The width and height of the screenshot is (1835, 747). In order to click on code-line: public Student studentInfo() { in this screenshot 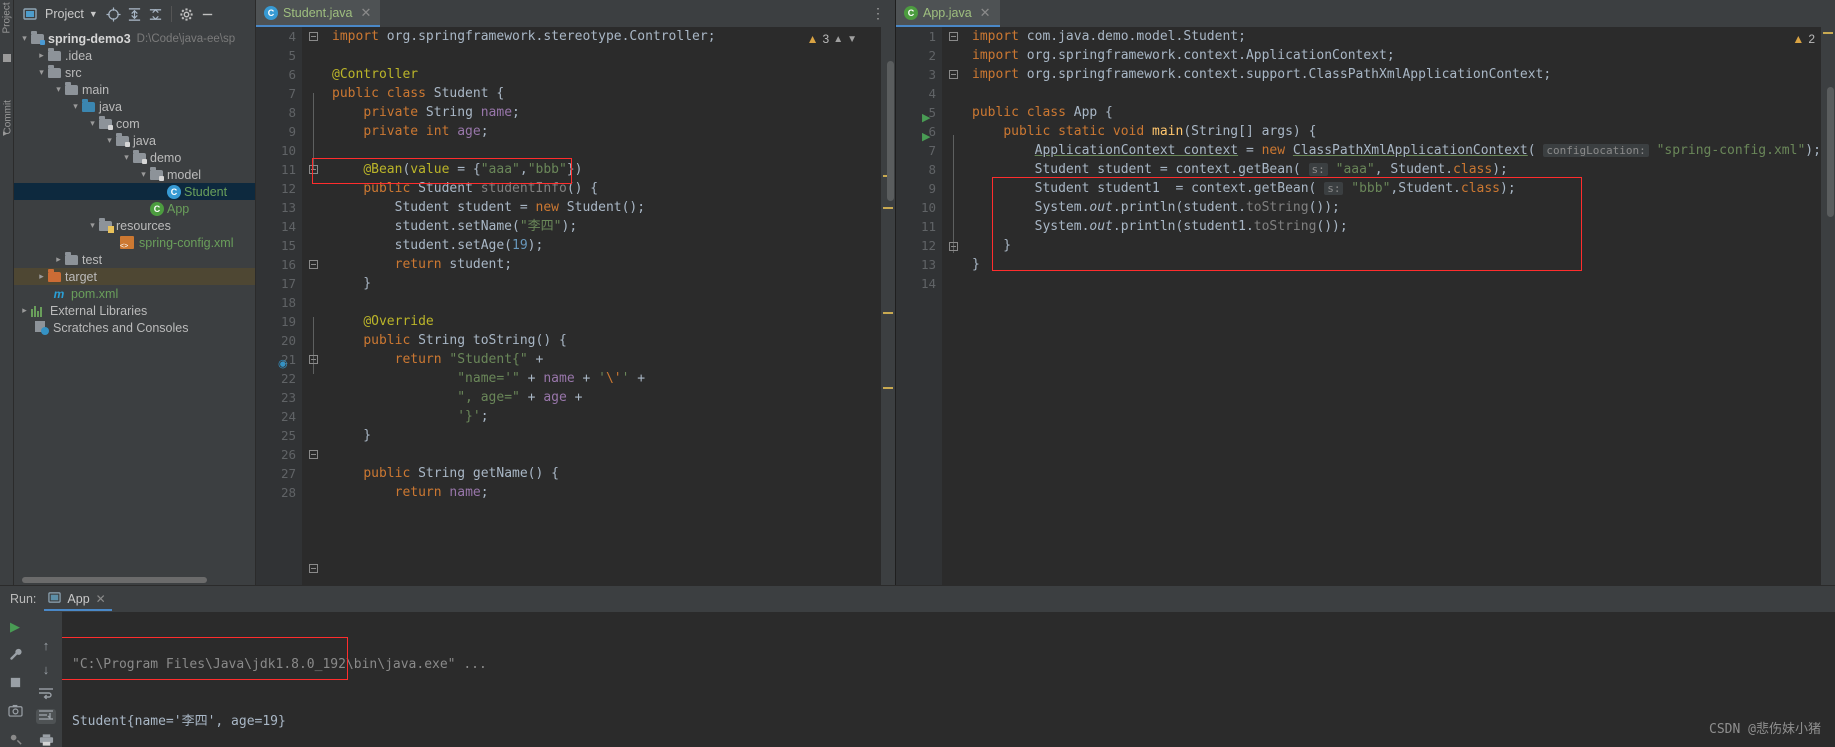, I will do `click(606, 188)`.